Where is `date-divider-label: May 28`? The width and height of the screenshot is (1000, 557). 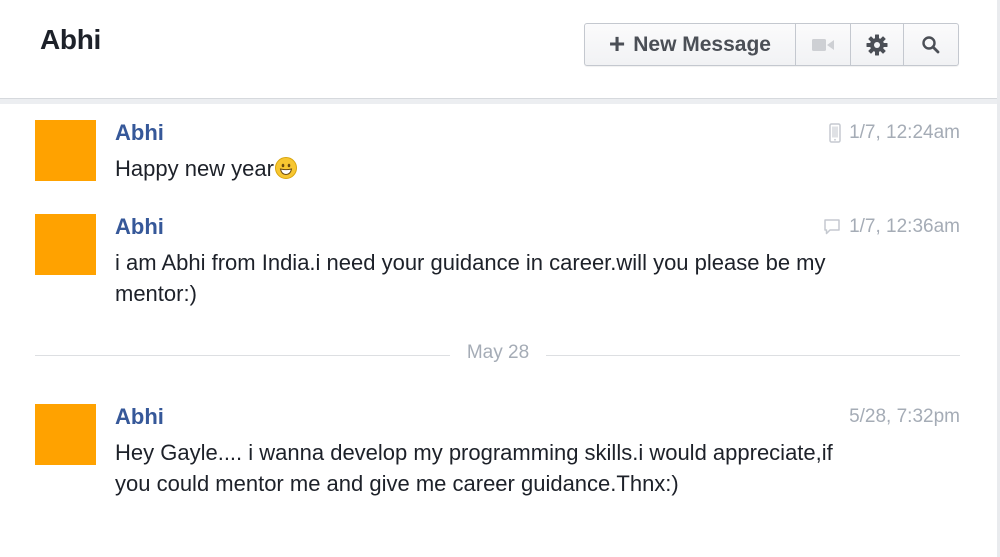 date-divider-label: May 28 is located at coordinates (498, 353).